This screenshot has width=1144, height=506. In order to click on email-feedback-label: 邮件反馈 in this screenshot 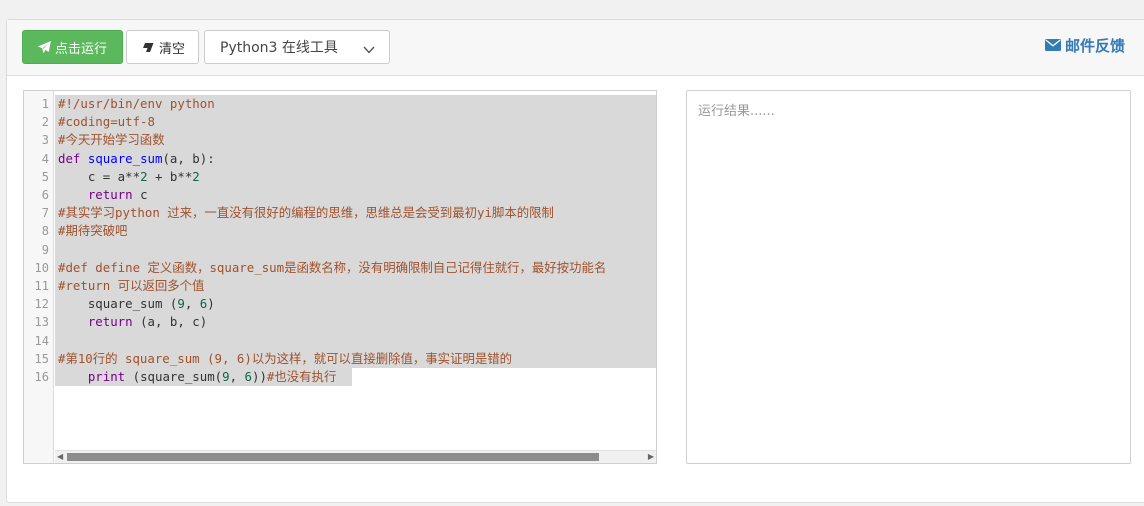, I will do `click(1095, 45)`.